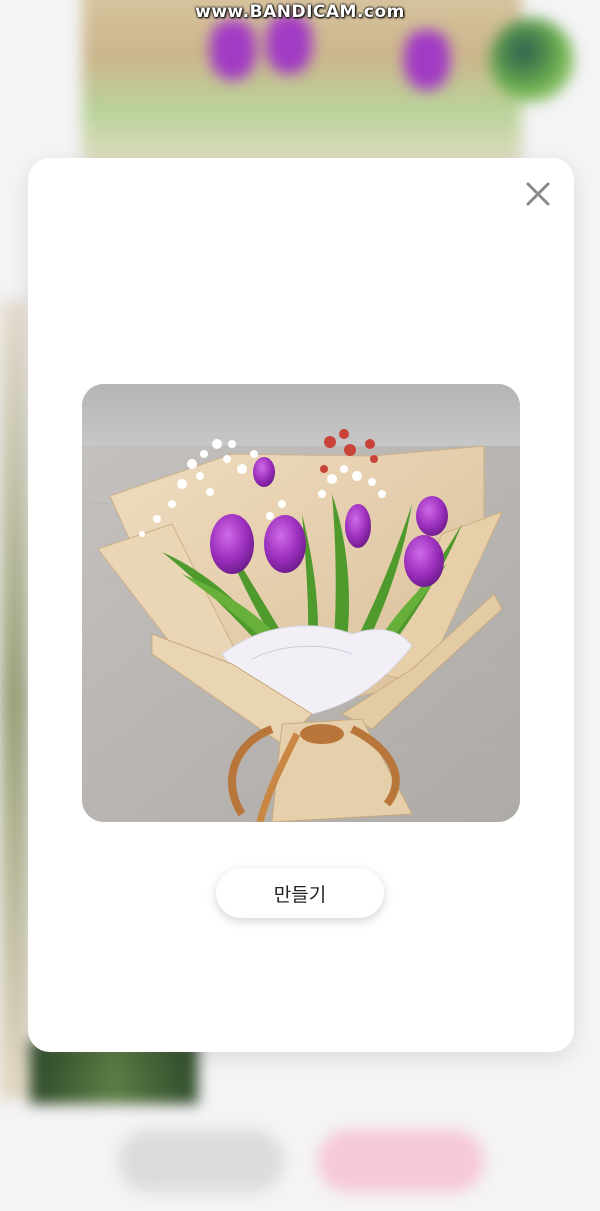 The image size is (600, 1211). I want to click on watermark: www.BANDICAM.com, so click(300, 12).